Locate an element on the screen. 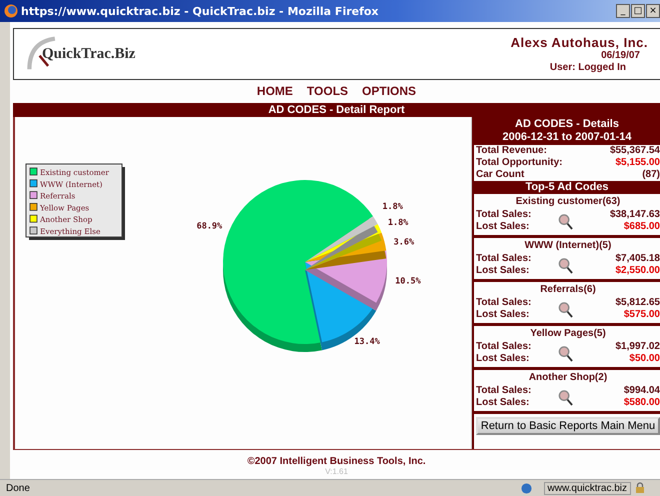  nav-link: TOOLS is located at coordinates (327, 91).